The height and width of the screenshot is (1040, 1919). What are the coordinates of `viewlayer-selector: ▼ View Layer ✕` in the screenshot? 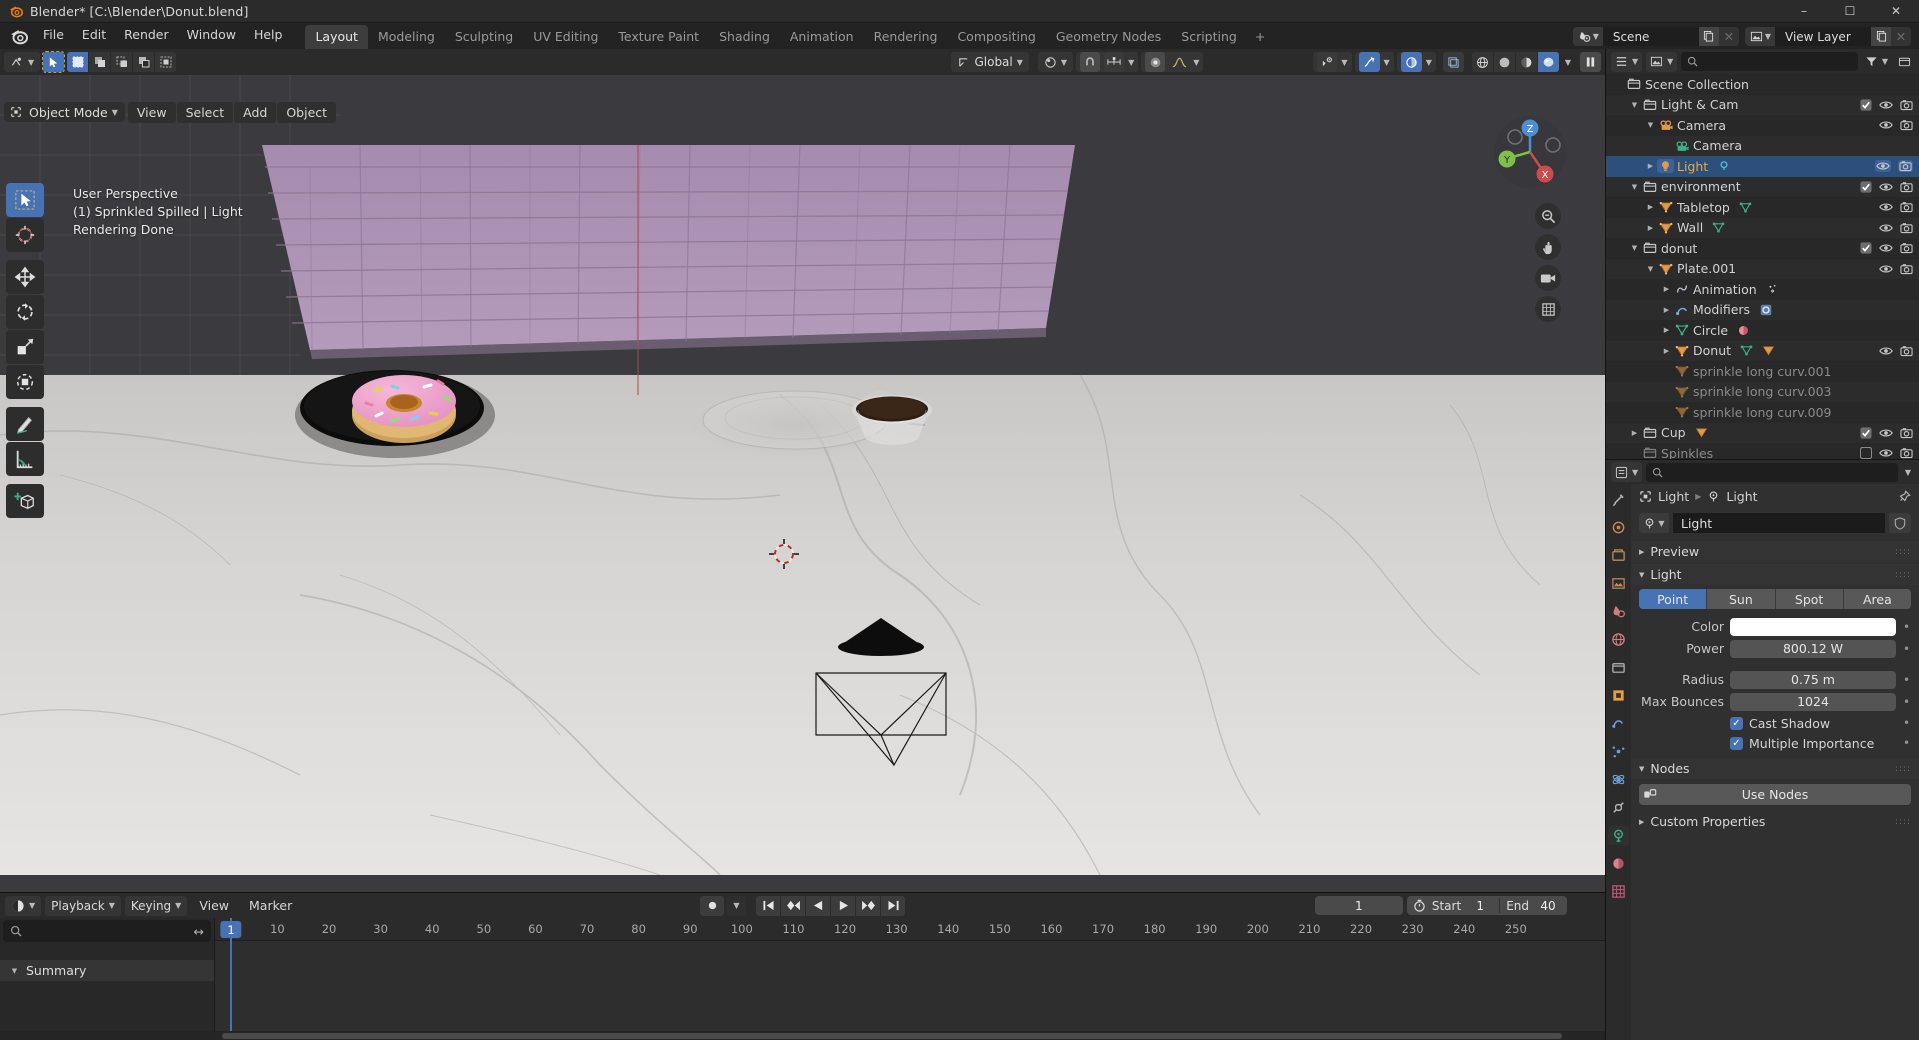 It's located at (1827, 36).